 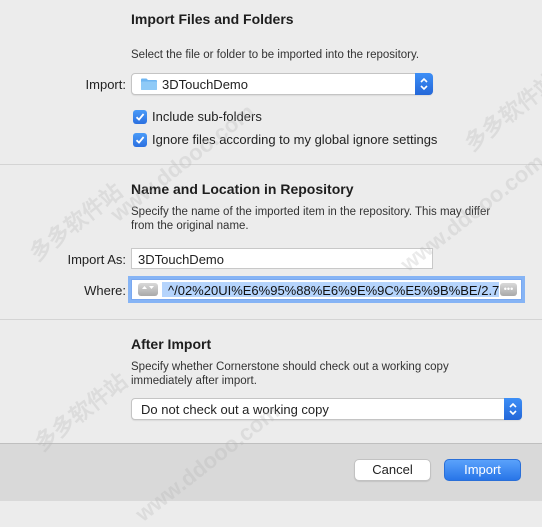 I want to click on import-source-value: 3DTouchDemo, so click(x=205, y=84).